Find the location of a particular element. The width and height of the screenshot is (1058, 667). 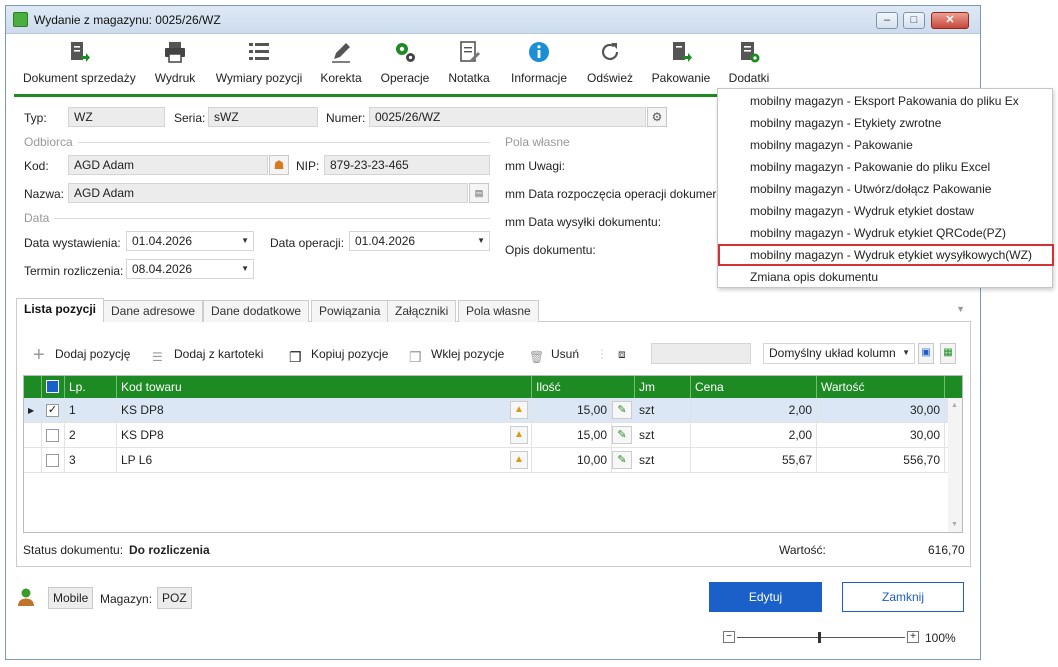

seria-field: sWZ is located at coordinates (263, 117).